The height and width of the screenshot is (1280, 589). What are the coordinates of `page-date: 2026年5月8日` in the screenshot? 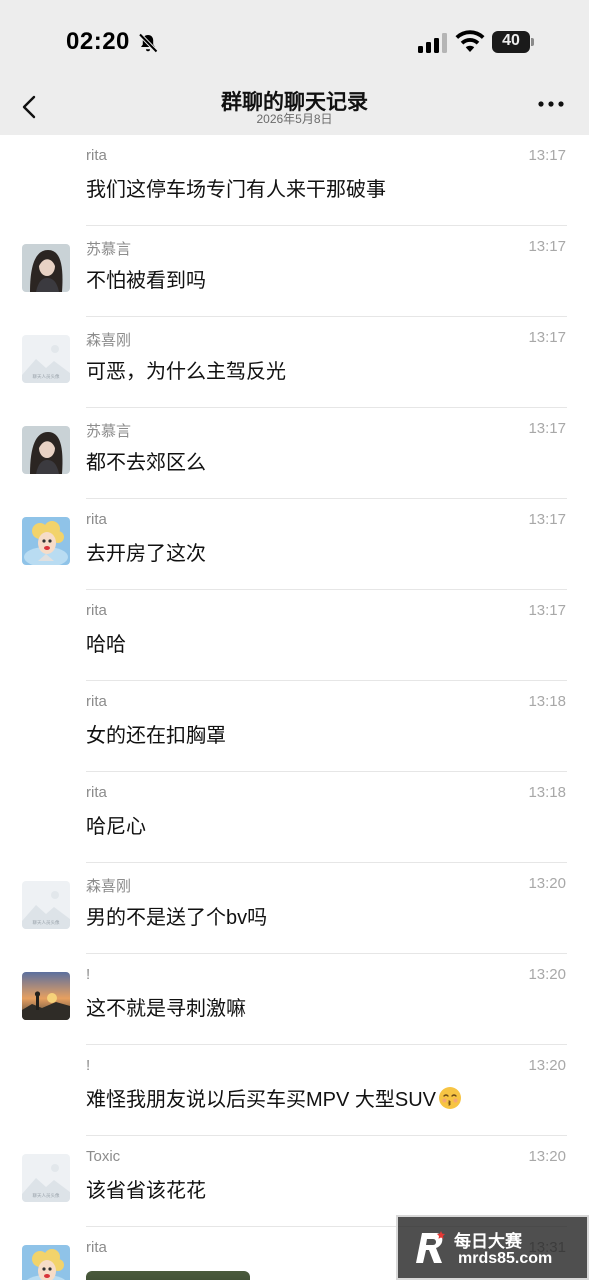 It's located at (294, 119).